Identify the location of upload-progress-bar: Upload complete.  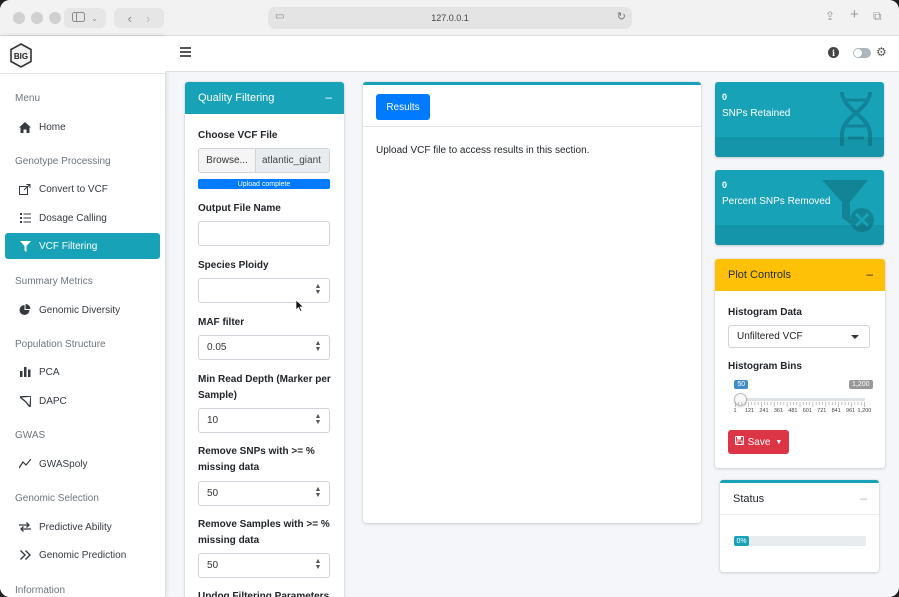
(264, 184).